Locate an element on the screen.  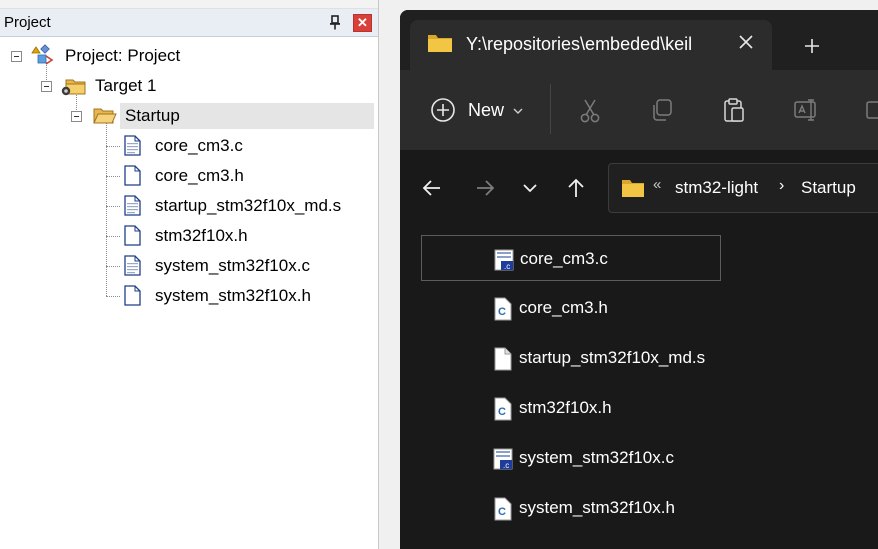
command-bar: New is located at coordinates (639, 110).